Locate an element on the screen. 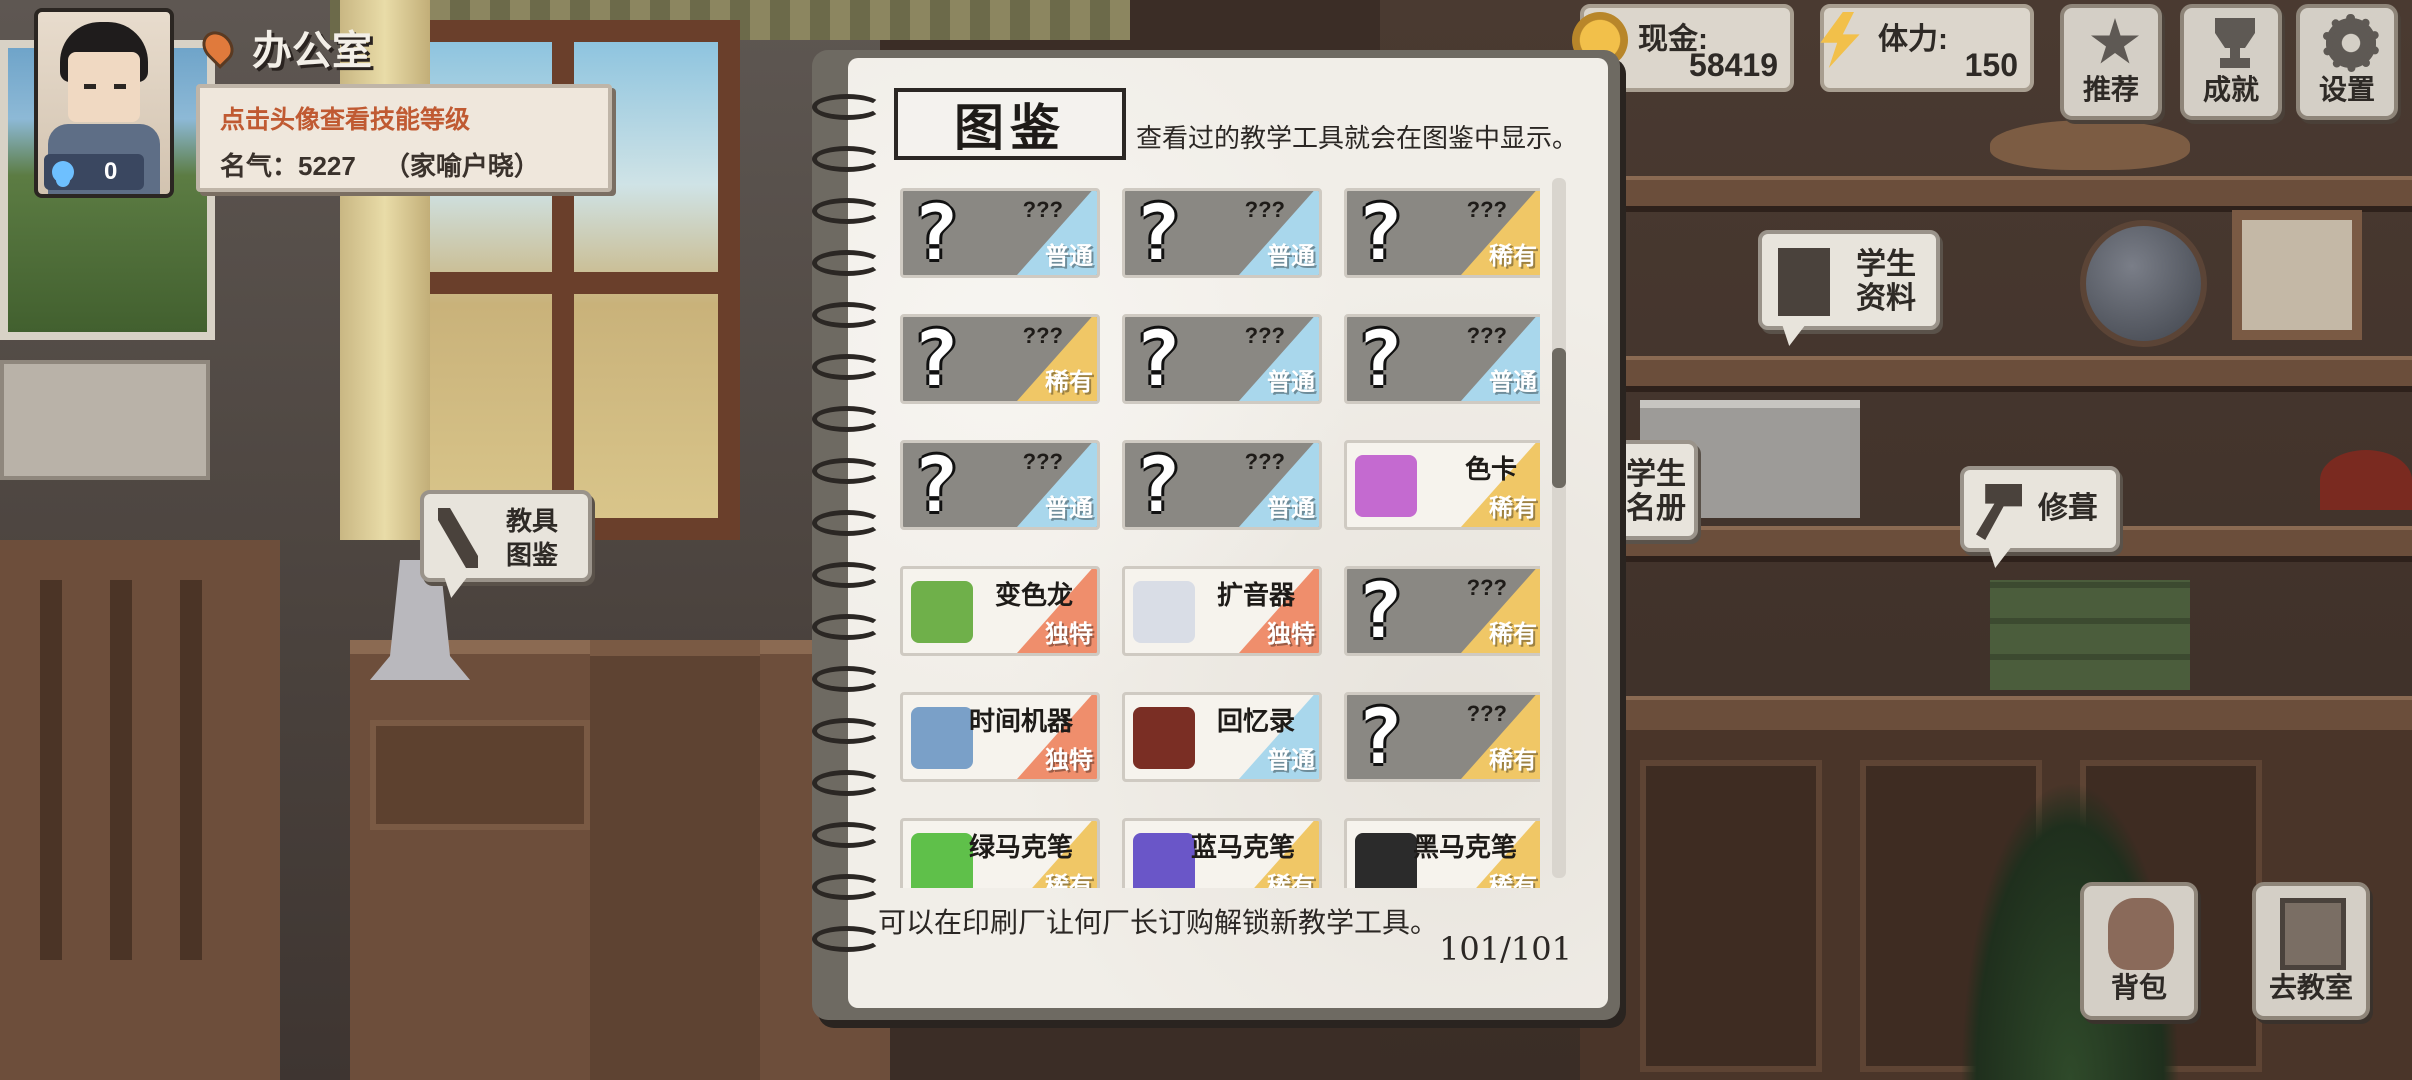  student-profile-label: 学生 资料 is located at coordinates (1886, 282).